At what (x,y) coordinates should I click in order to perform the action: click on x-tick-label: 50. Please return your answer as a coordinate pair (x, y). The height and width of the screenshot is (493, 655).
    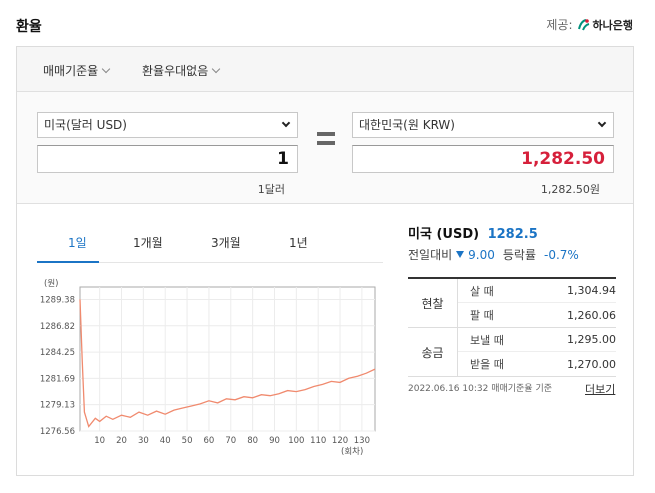
    Looking at the image, I should click on (187, 441).